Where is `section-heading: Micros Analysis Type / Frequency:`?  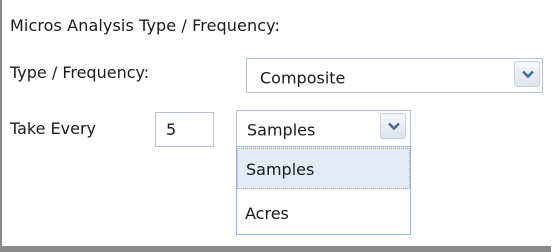
section-heading: Micros Analysis Type / Frequency: is located at coordinates (145, 25).